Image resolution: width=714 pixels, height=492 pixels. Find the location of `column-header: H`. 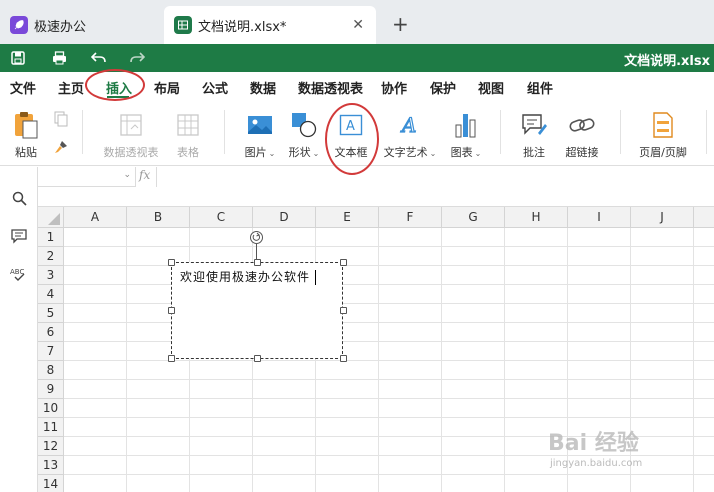

column-header: H is located at coordinates (536, 217).